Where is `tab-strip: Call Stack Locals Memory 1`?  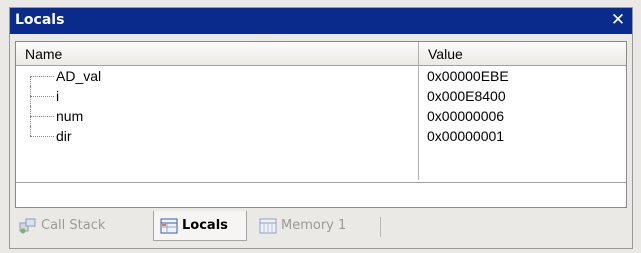
tab-strip: Call Stack Locals Memory 1 is located at coordinates (321, 227).